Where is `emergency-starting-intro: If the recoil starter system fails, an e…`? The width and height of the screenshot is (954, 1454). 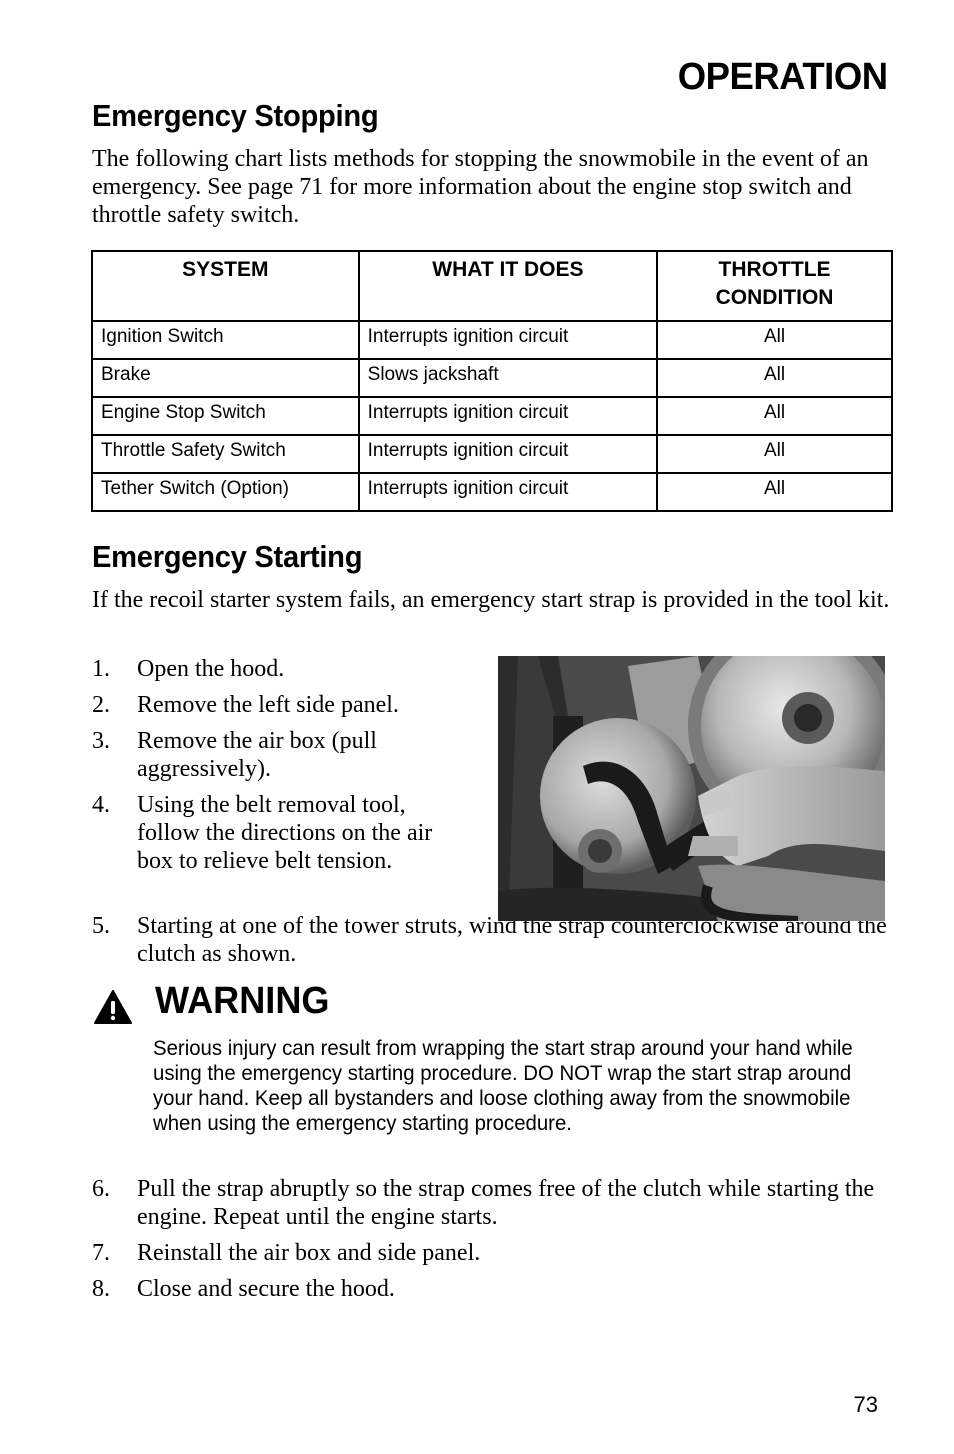 emergency-starting-intro: If the recoil starter system fails, an e… is located at coordinates (491, 600).